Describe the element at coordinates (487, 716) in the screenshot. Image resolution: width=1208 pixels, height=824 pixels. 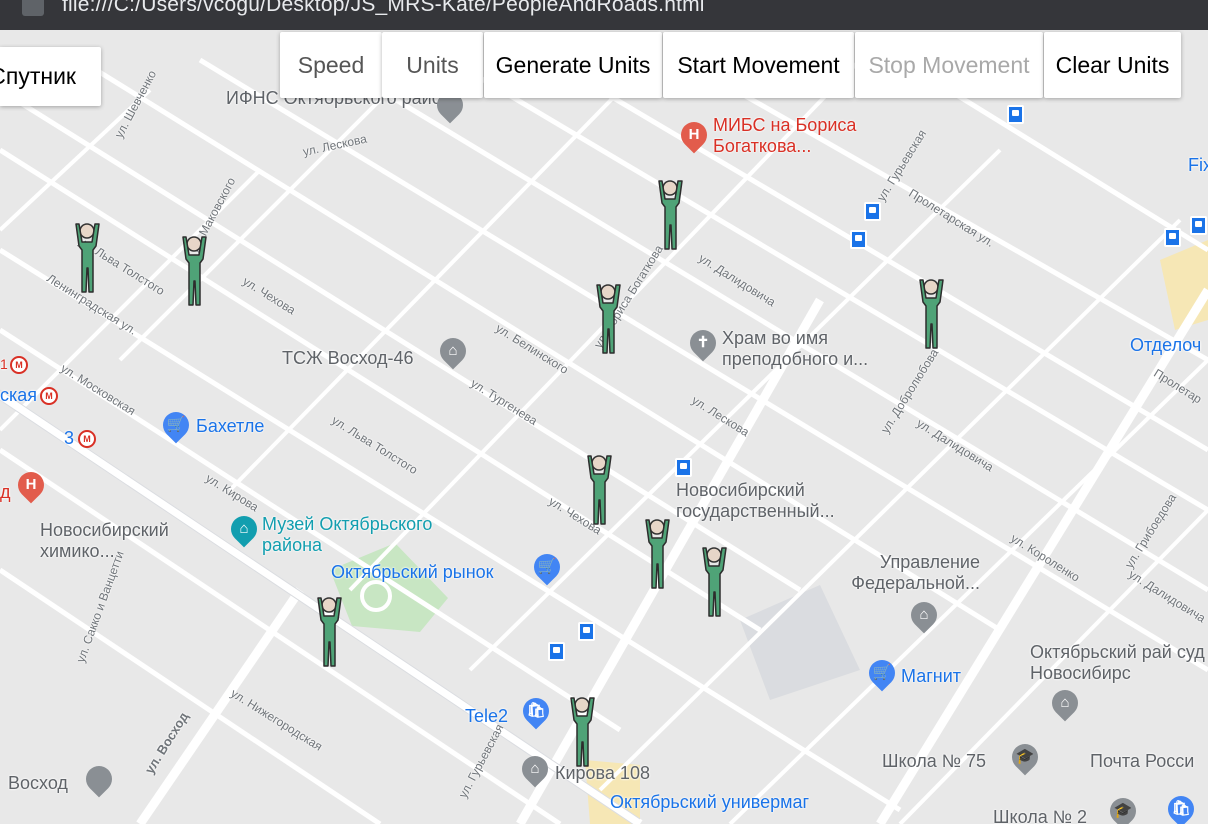
I see `place-label-tele2: Tele2` at that location.